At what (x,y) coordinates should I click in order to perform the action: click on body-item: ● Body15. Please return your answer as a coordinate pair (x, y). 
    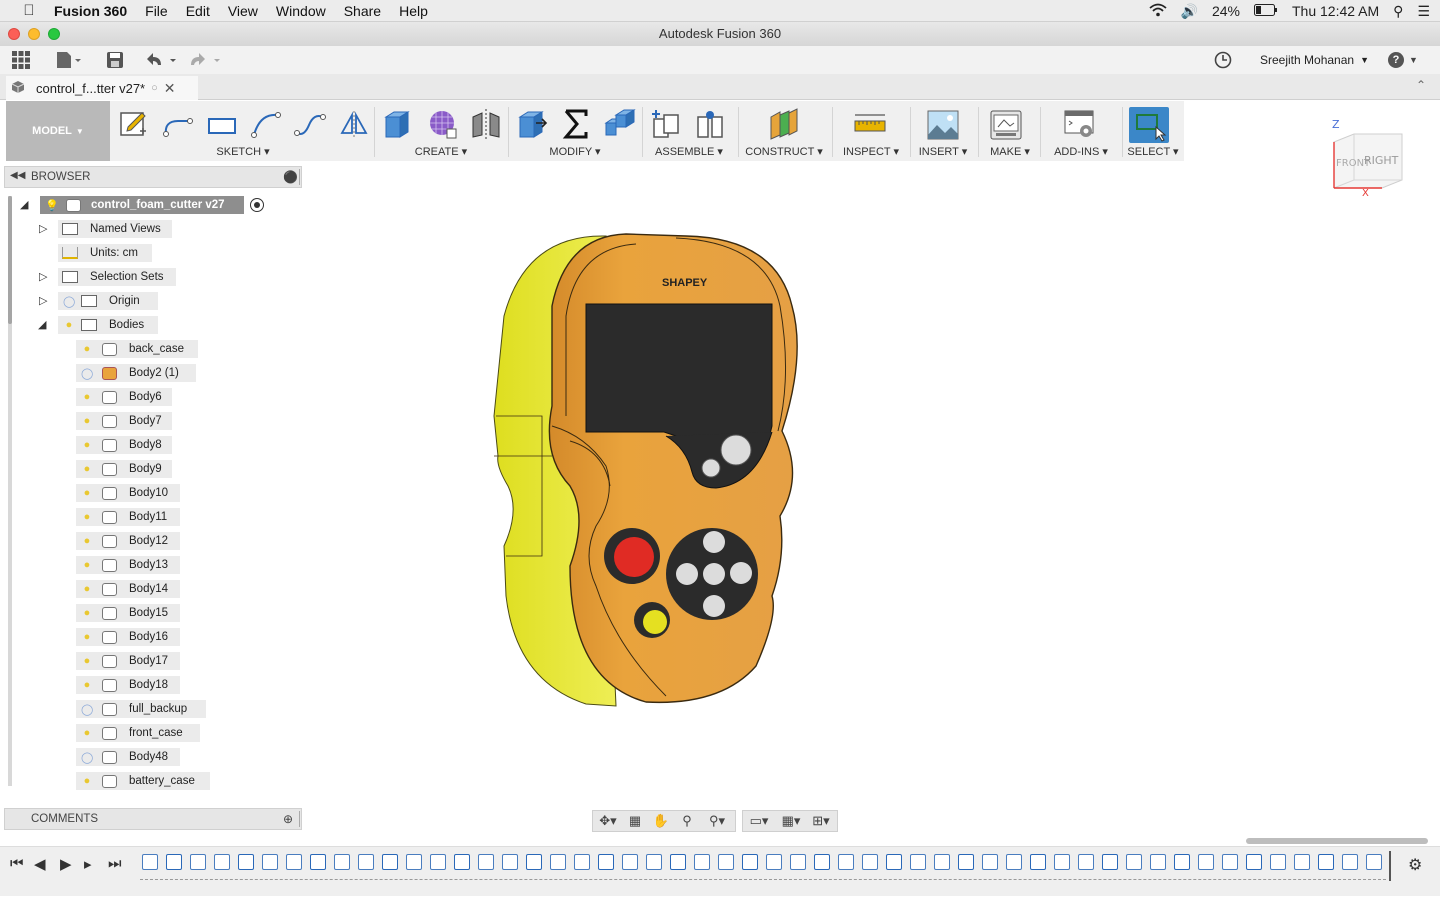
    Looking at the image, I should click on (128, 613).